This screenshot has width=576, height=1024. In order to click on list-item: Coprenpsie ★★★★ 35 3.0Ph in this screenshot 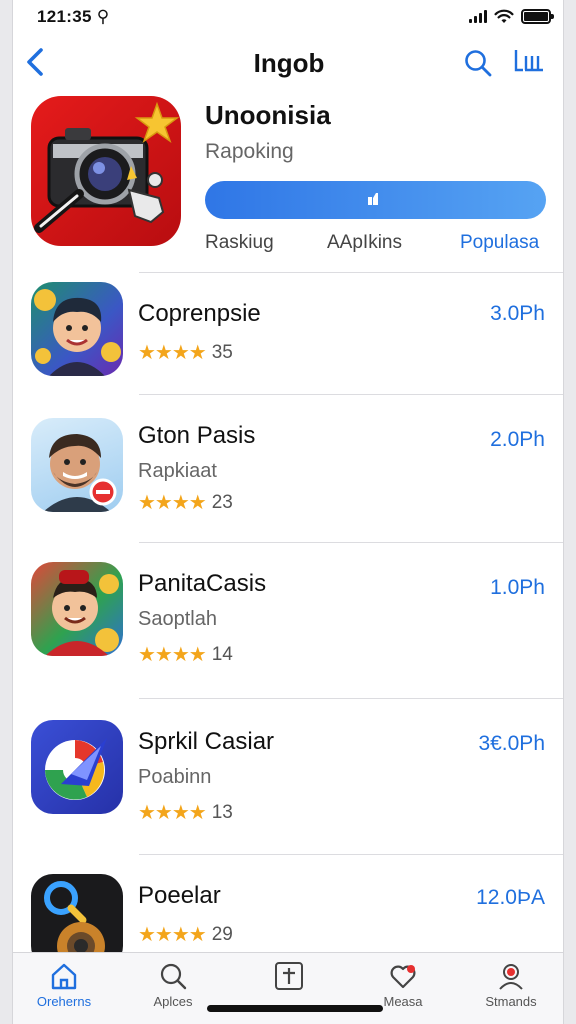, I will do `click(288, 333)`.